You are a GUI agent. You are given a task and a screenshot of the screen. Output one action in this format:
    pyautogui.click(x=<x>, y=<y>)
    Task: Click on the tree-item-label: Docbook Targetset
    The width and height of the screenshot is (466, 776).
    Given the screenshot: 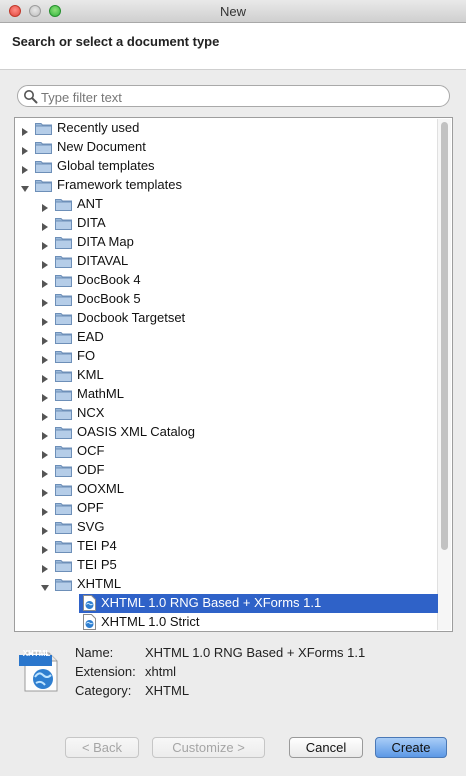 What is the action you would take?
    pyautogui.click(x=131, y=317)
    